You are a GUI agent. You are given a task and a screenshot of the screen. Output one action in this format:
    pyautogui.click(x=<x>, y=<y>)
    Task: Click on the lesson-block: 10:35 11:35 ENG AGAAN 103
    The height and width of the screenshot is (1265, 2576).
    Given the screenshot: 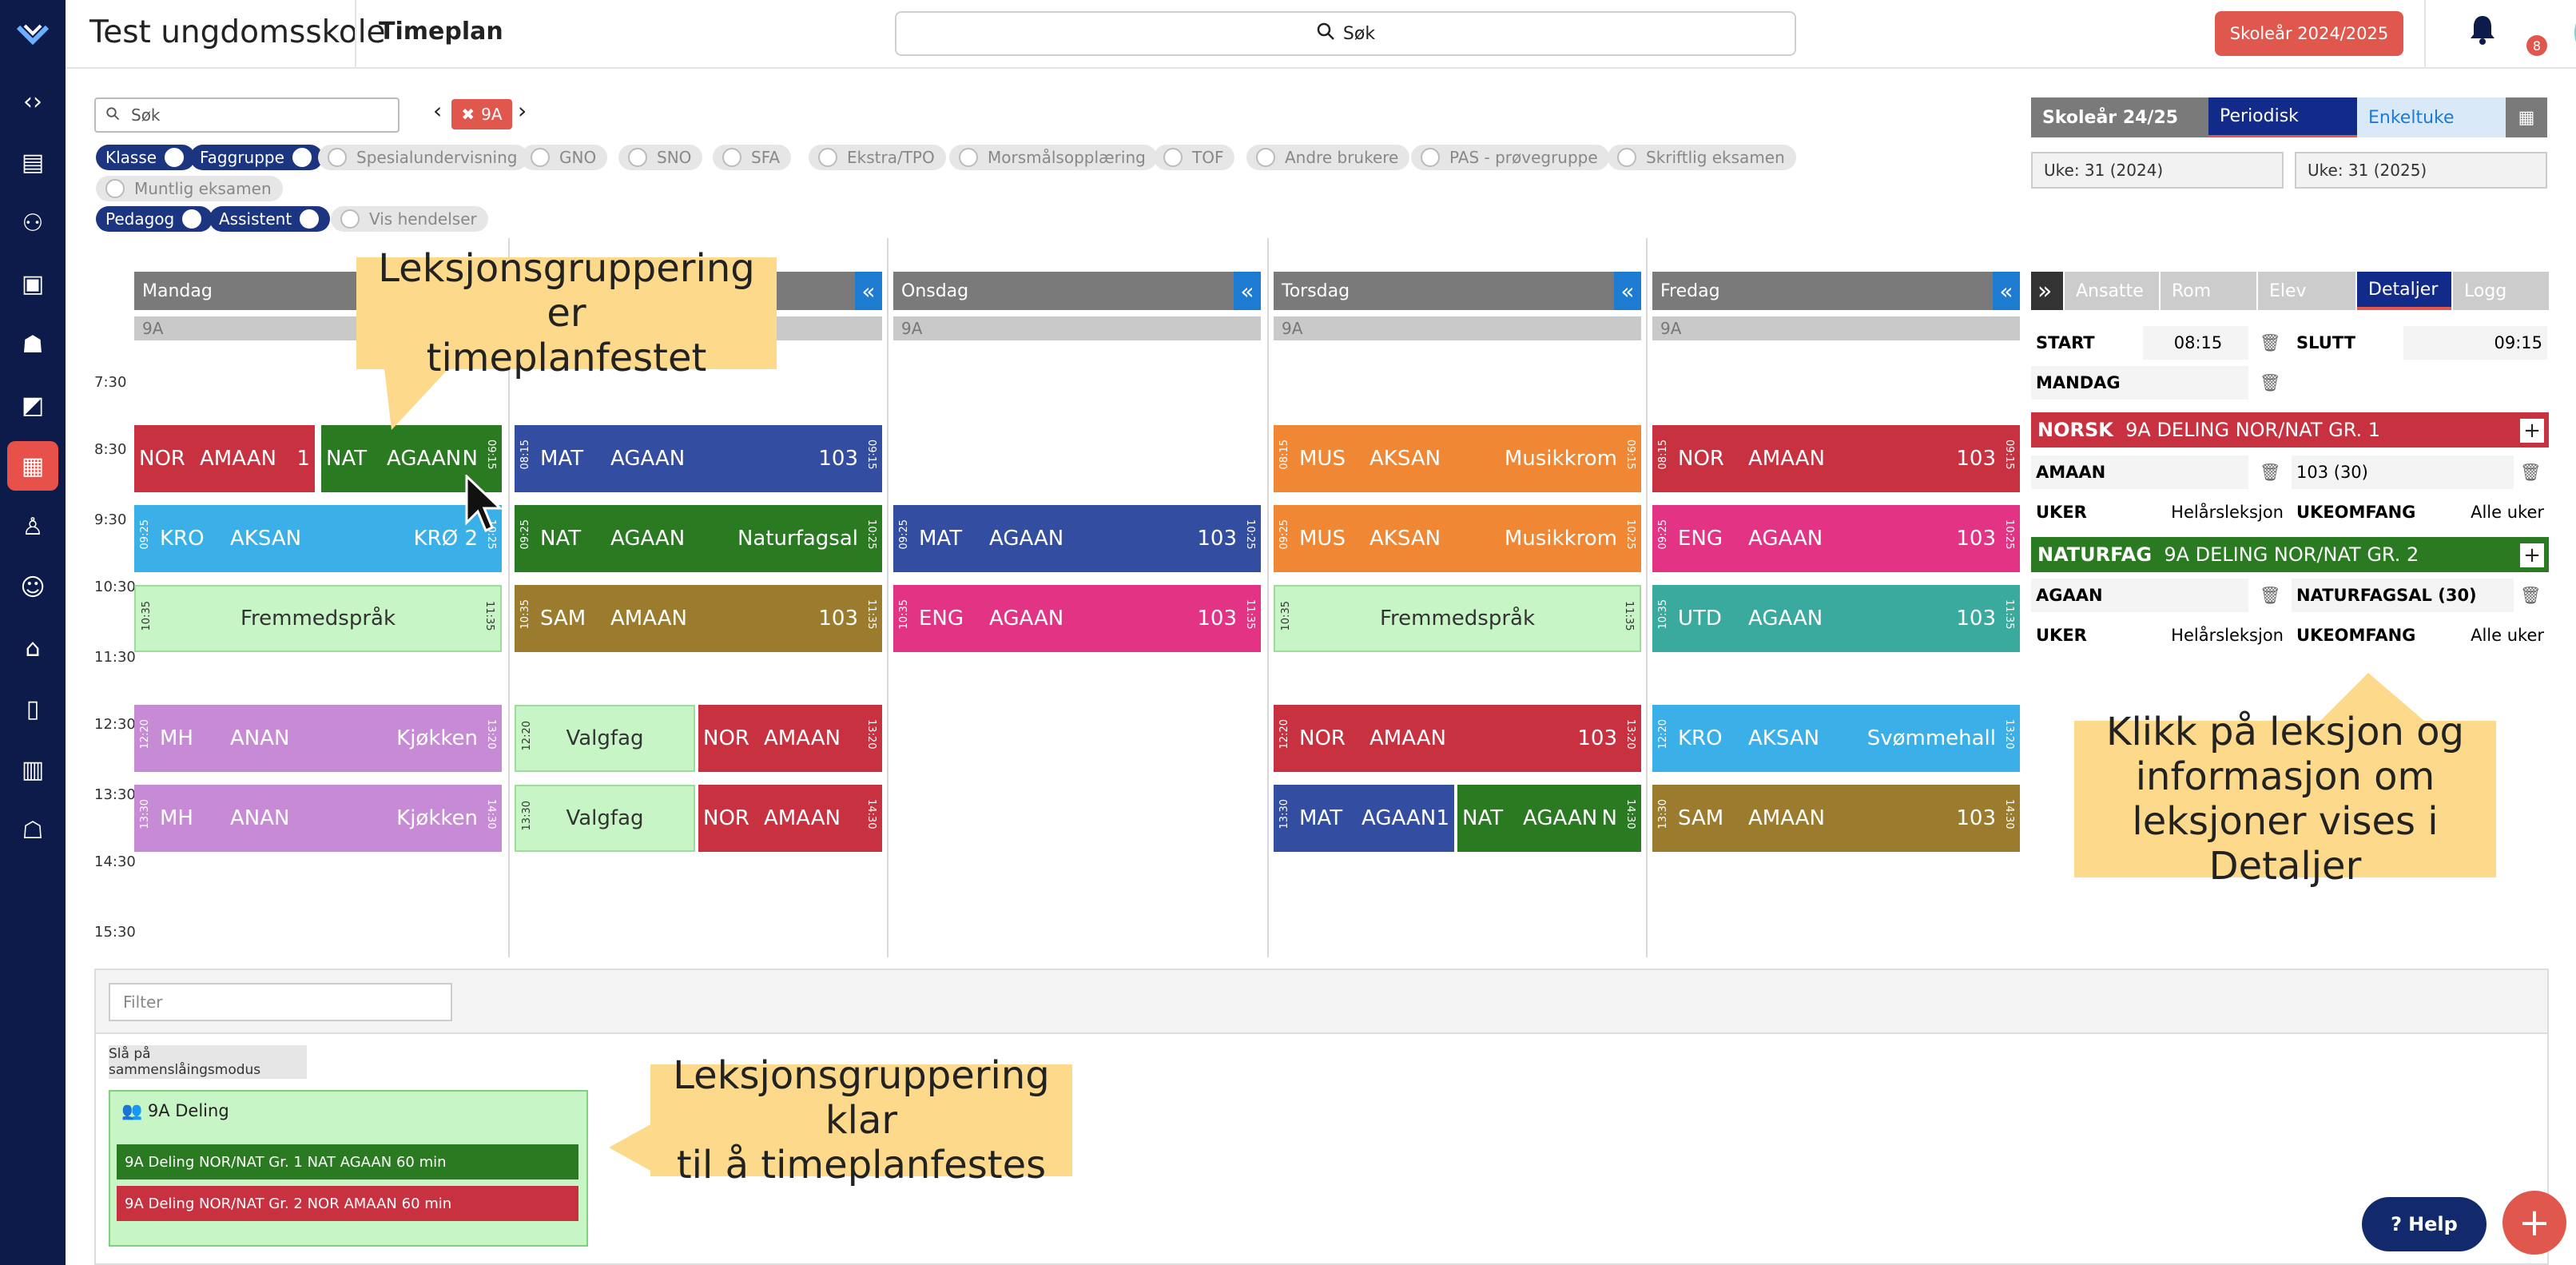 What is the action you would take?
    pyautogui.click(x=1077, y=618)
    